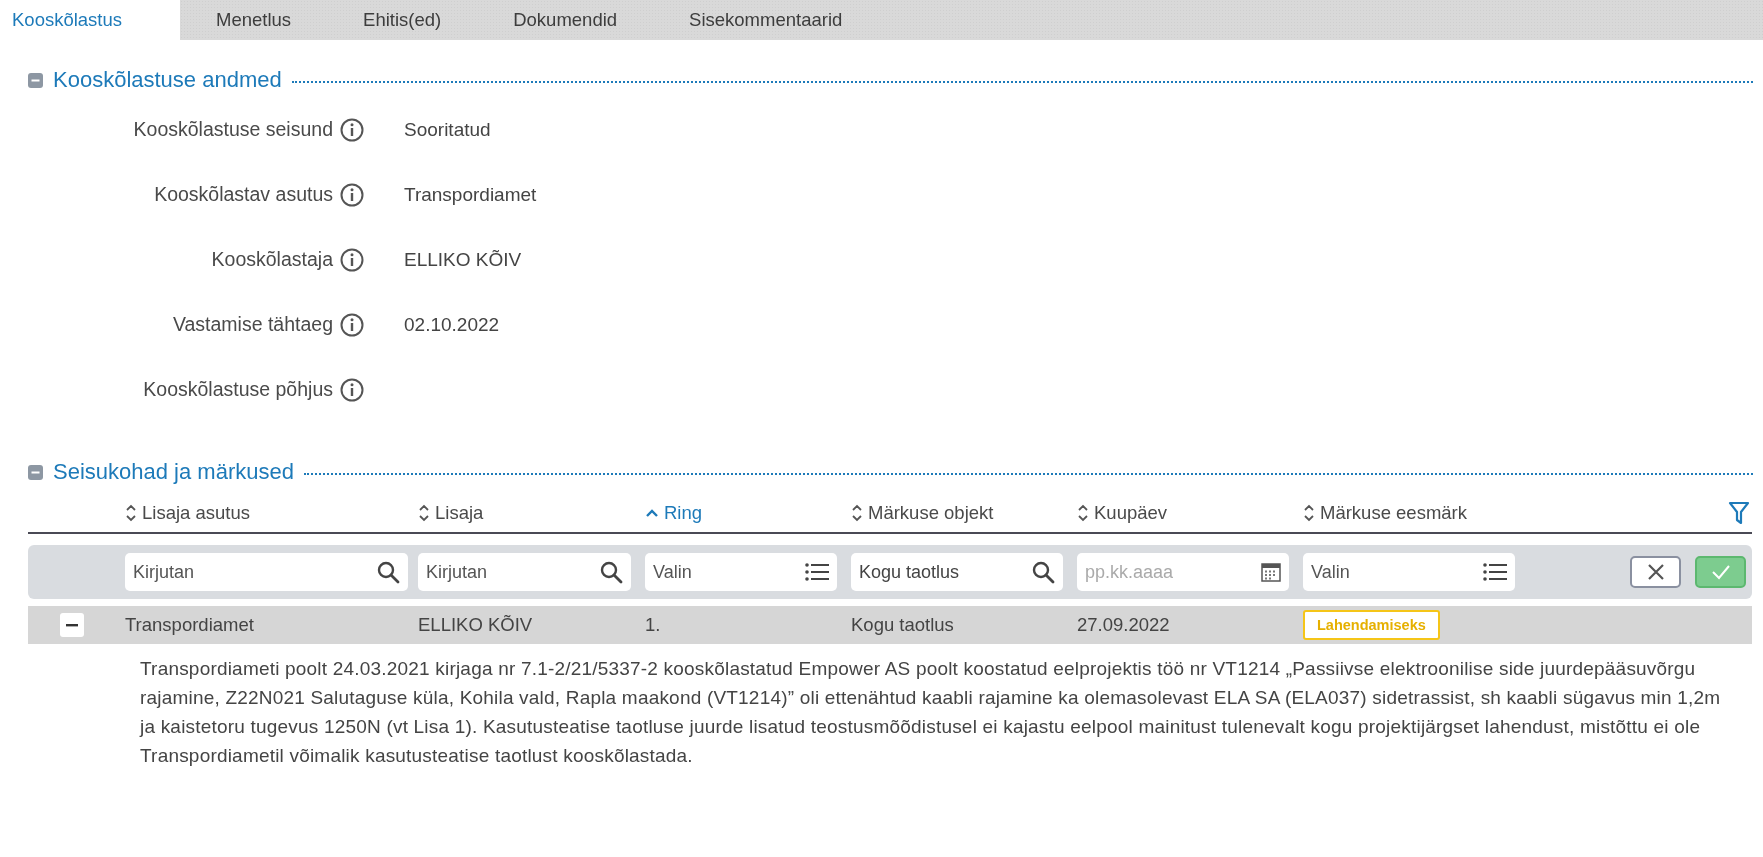 Image resolution: width=1763 pixels, height=857 pixels. Describe the element at coordinates (1720, 572) in the screenshot. I see `check-icon` at that location.